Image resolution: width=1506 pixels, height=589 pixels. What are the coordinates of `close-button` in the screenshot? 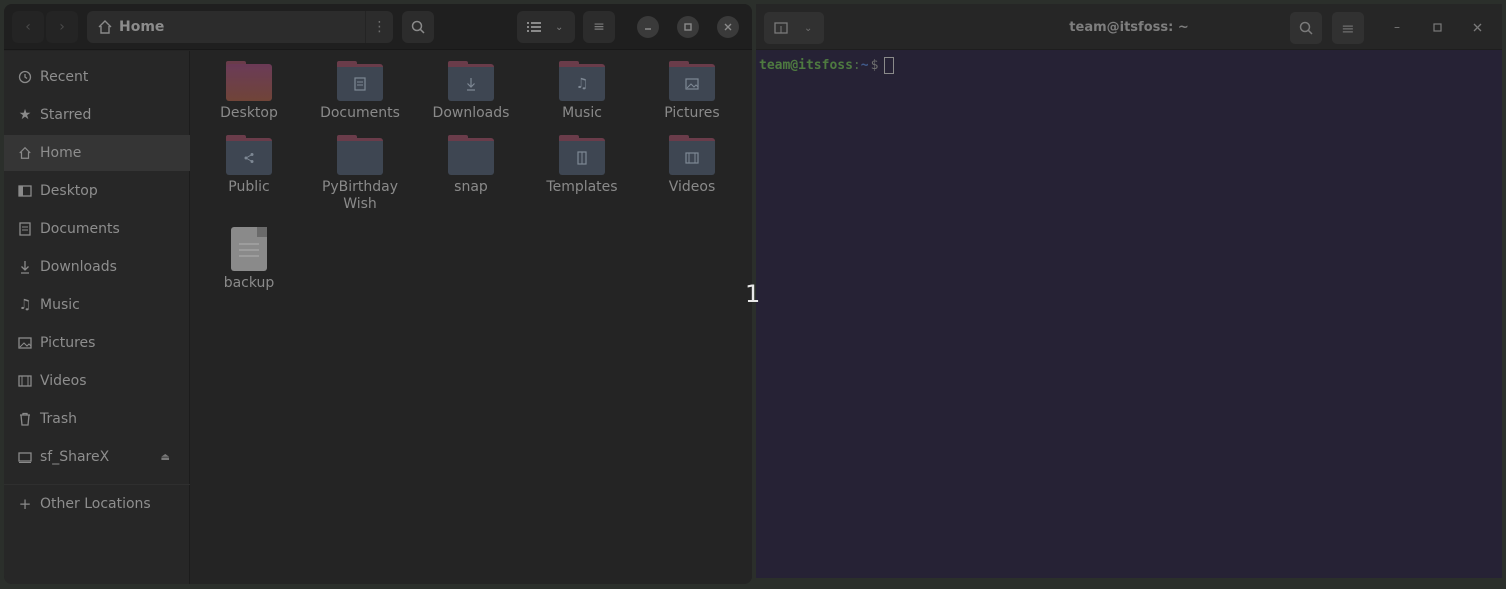 It's located at (728, 27).